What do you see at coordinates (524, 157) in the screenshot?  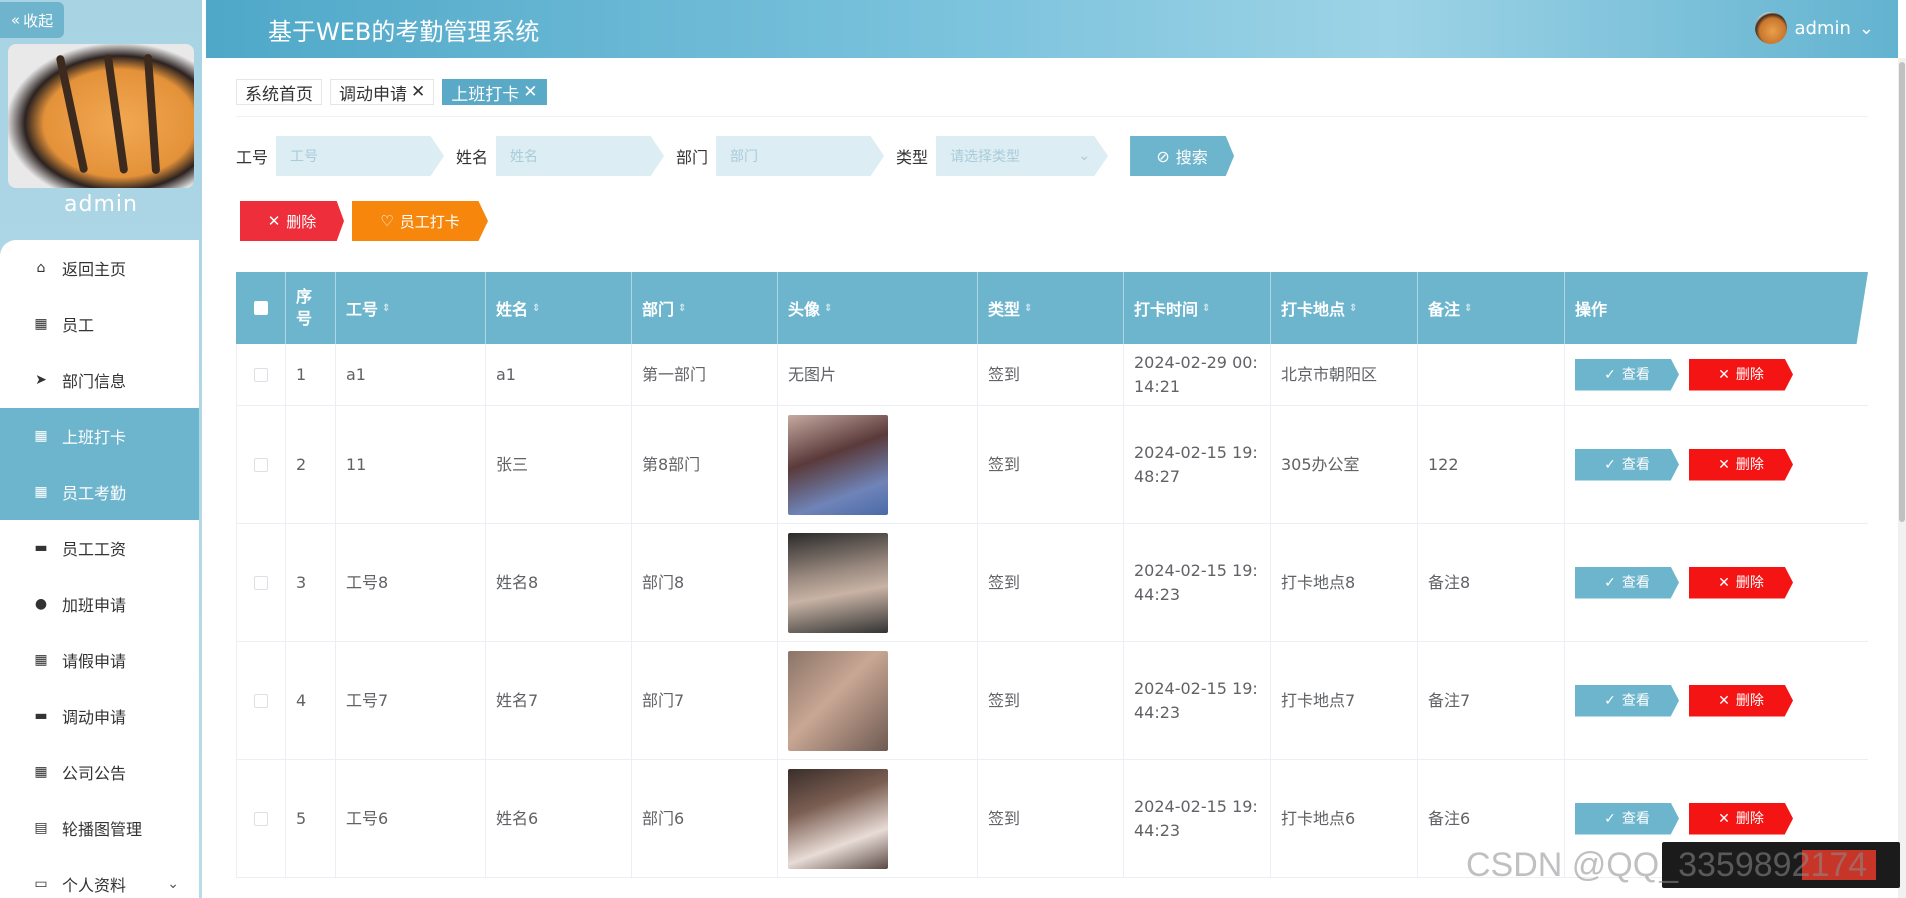 I see `input-placeholder: 姓名` at bounding box center [524, 157].